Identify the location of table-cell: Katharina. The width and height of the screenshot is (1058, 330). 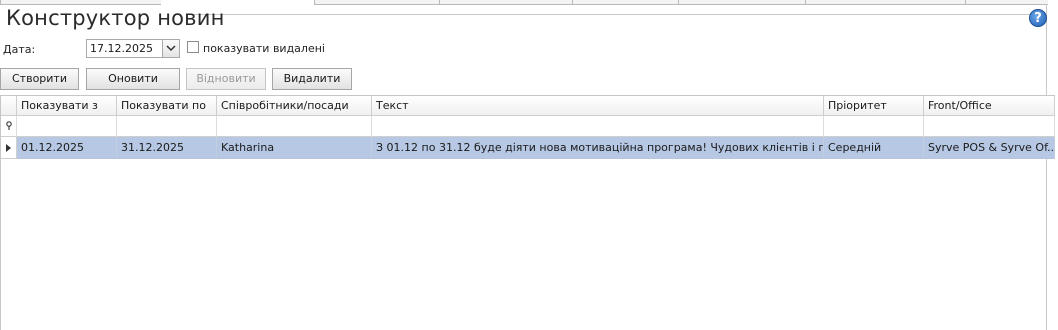
(294, 148).